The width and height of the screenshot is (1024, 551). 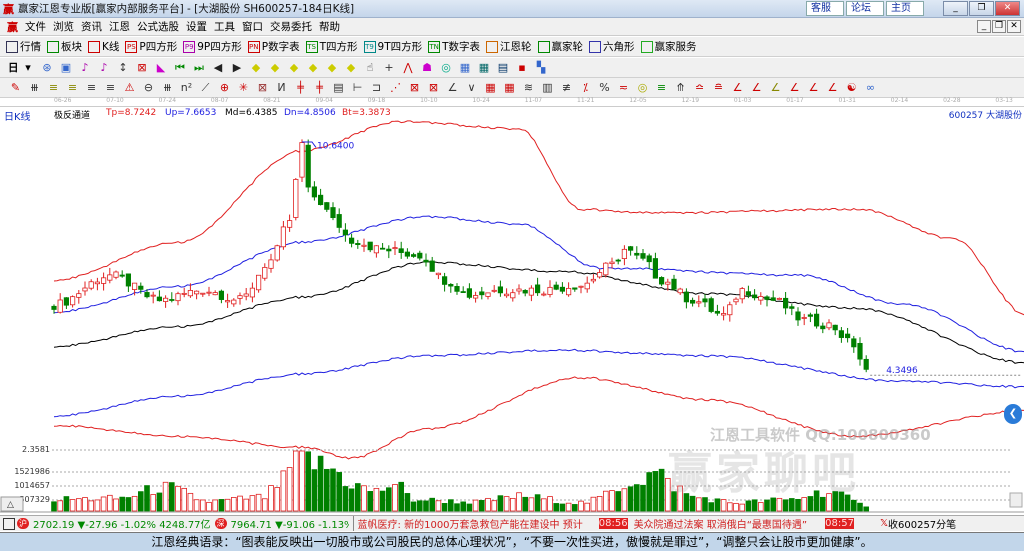 I want to click on toolbar-ts: TS T四方形, so click(x=331, y=46).